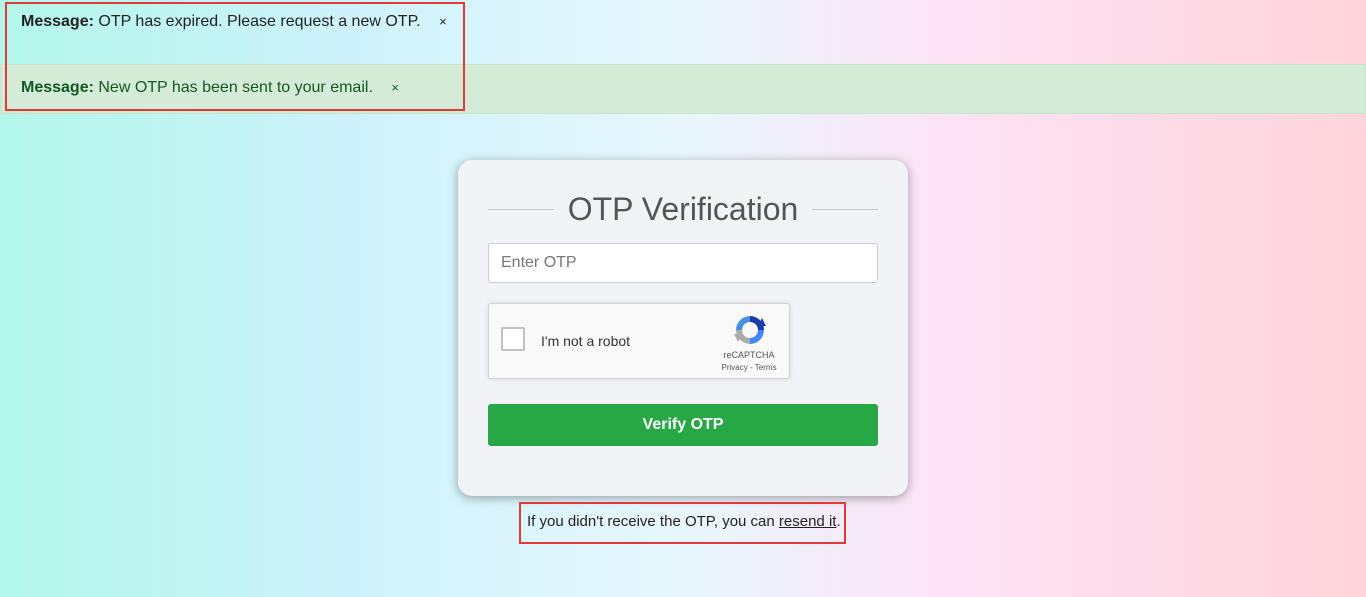 The width and height of the screenshot is (1366, 597). What do you see at coordinates (735, 367) in the screenshot?
I see `recaptcha-privacy-link: Privacy` at bounding box center [735, 367].